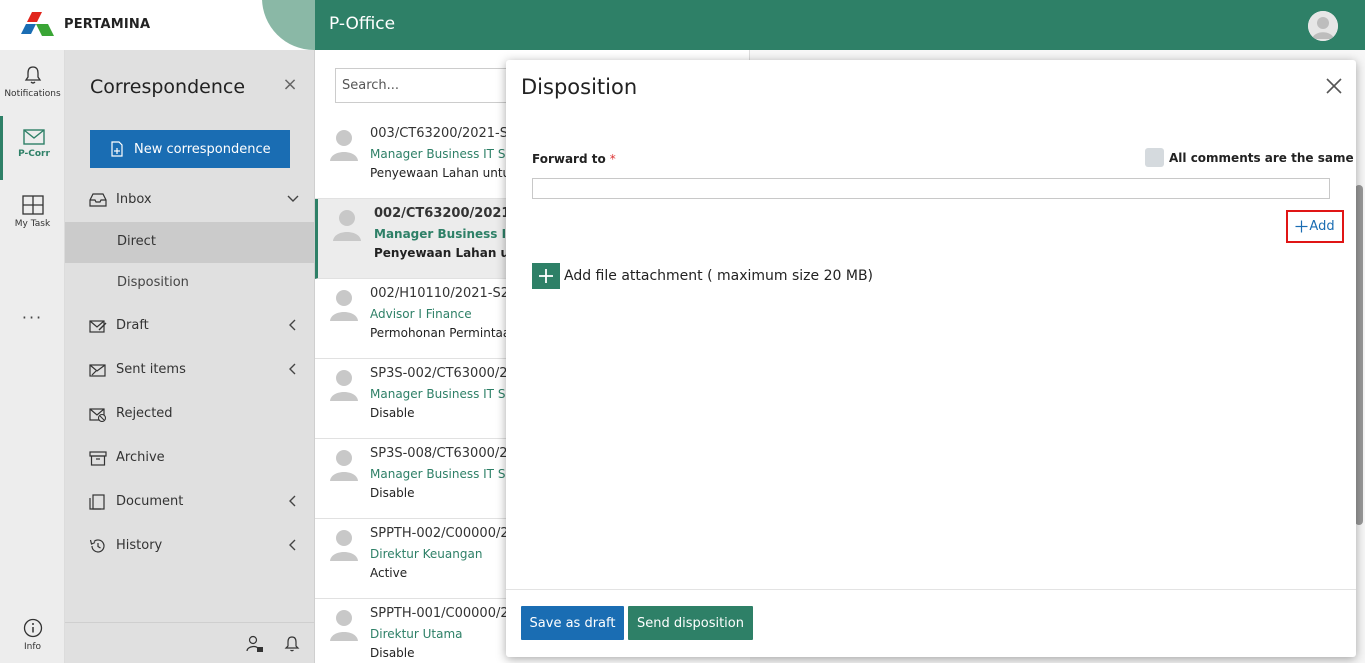 This screenshot has width=1365, height=663. Describe the element at coordinates (290, 85) in the screenshot. I see `nav-close-icon: ×` at that location.